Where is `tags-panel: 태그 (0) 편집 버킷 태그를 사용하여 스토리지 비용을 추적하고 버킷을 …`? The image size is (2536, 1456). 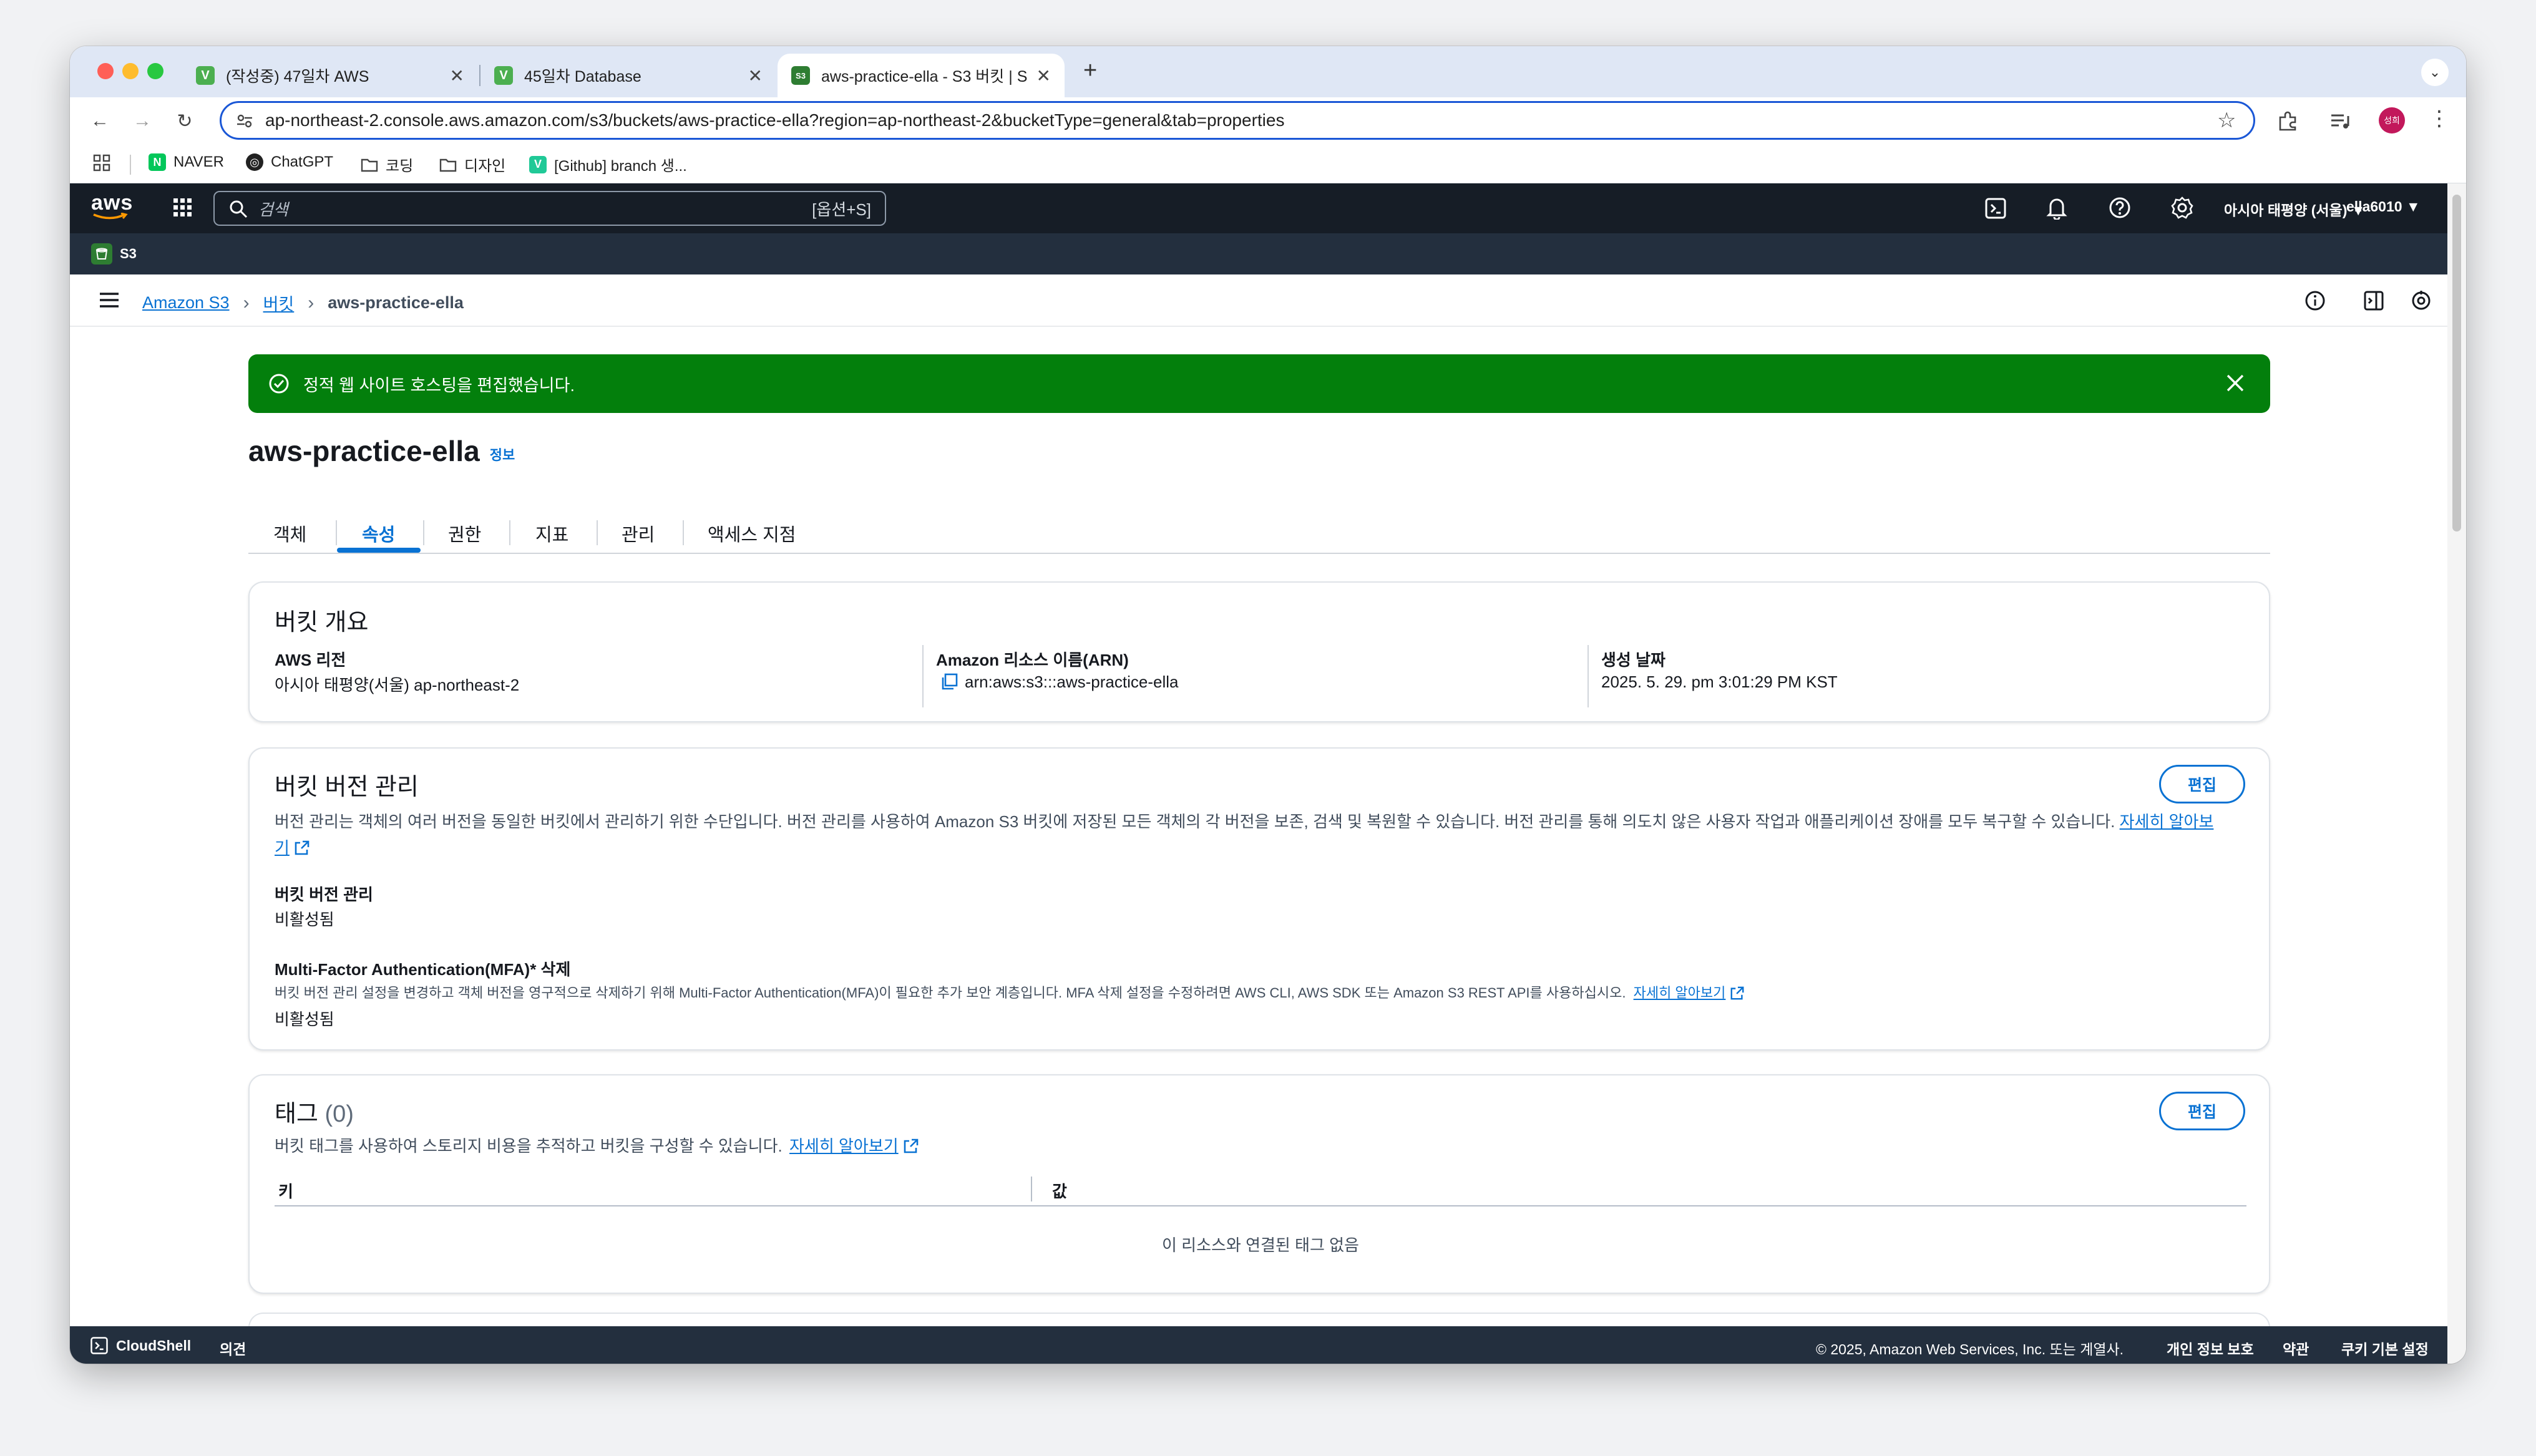
tags-panel: 태그 (0) 편집 버킷 태그를 사용하여 스토리지 비용을 추적하고 버킷을 … is located at coordinates (1259, 1184).